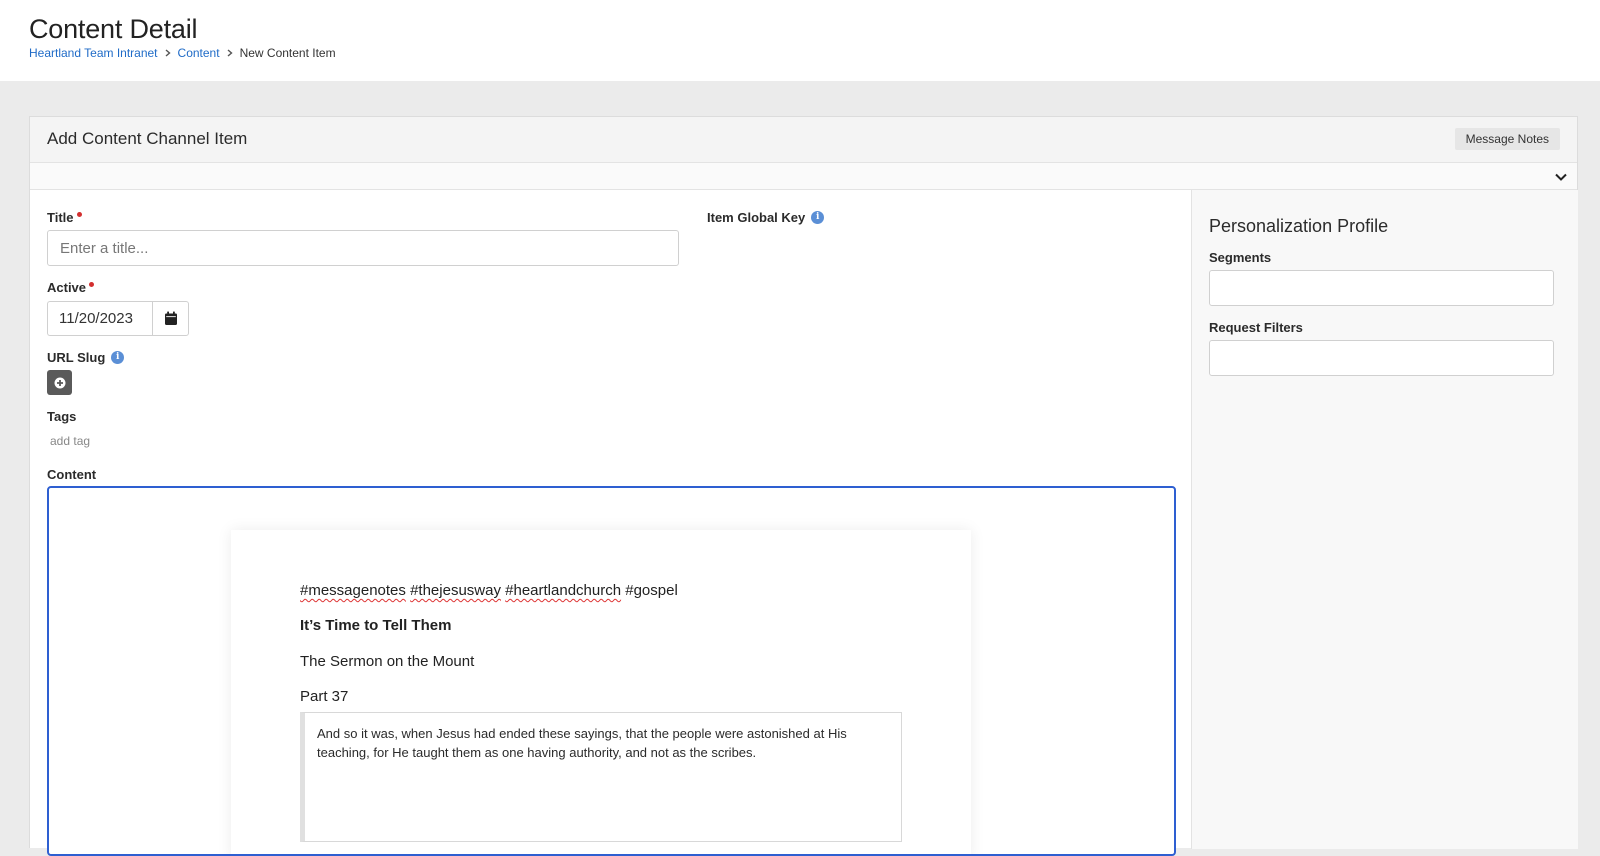  I want to click on content-heading: It’s Time to Tell Them, so click(376, 625).